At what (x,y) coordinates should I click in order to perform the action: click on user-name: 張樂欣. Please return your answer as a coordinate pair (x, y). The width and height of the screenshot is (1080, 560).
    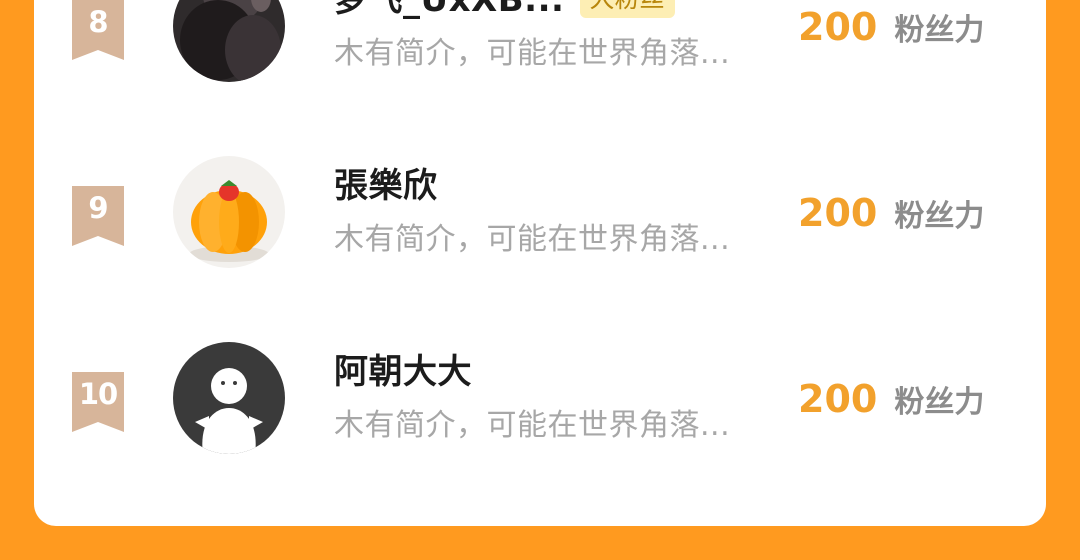
    Looking at the image, I should click on (386, 182).